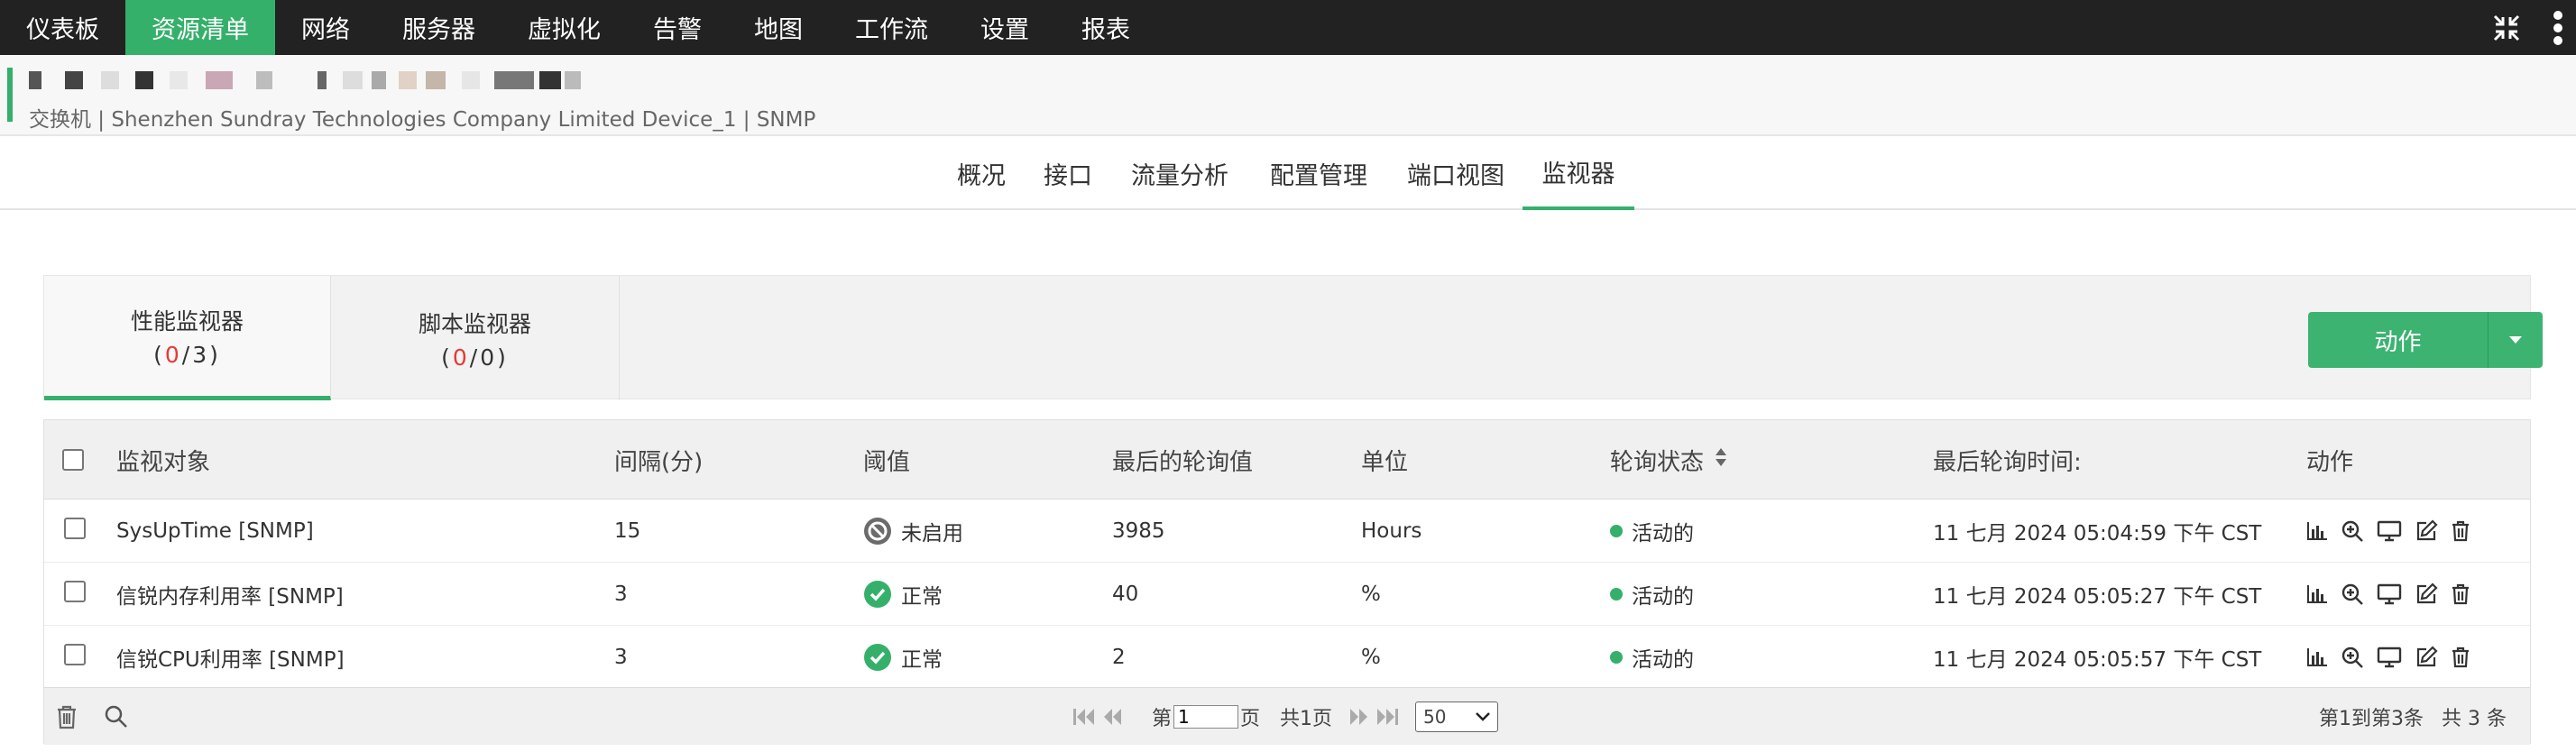 This screenshot has width=2576, height=752. I want to click on monitor-threshold: 未启用, so click(913, 531).